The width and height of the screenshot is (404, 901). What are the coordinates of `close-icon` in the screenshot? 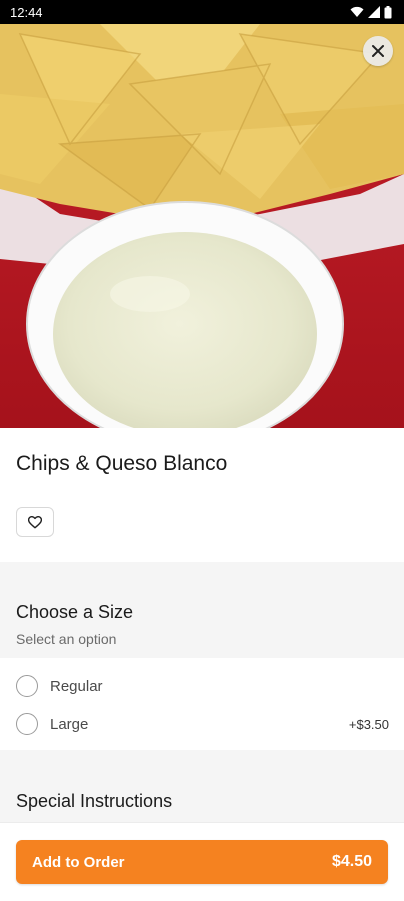 It's located at (378, 51).